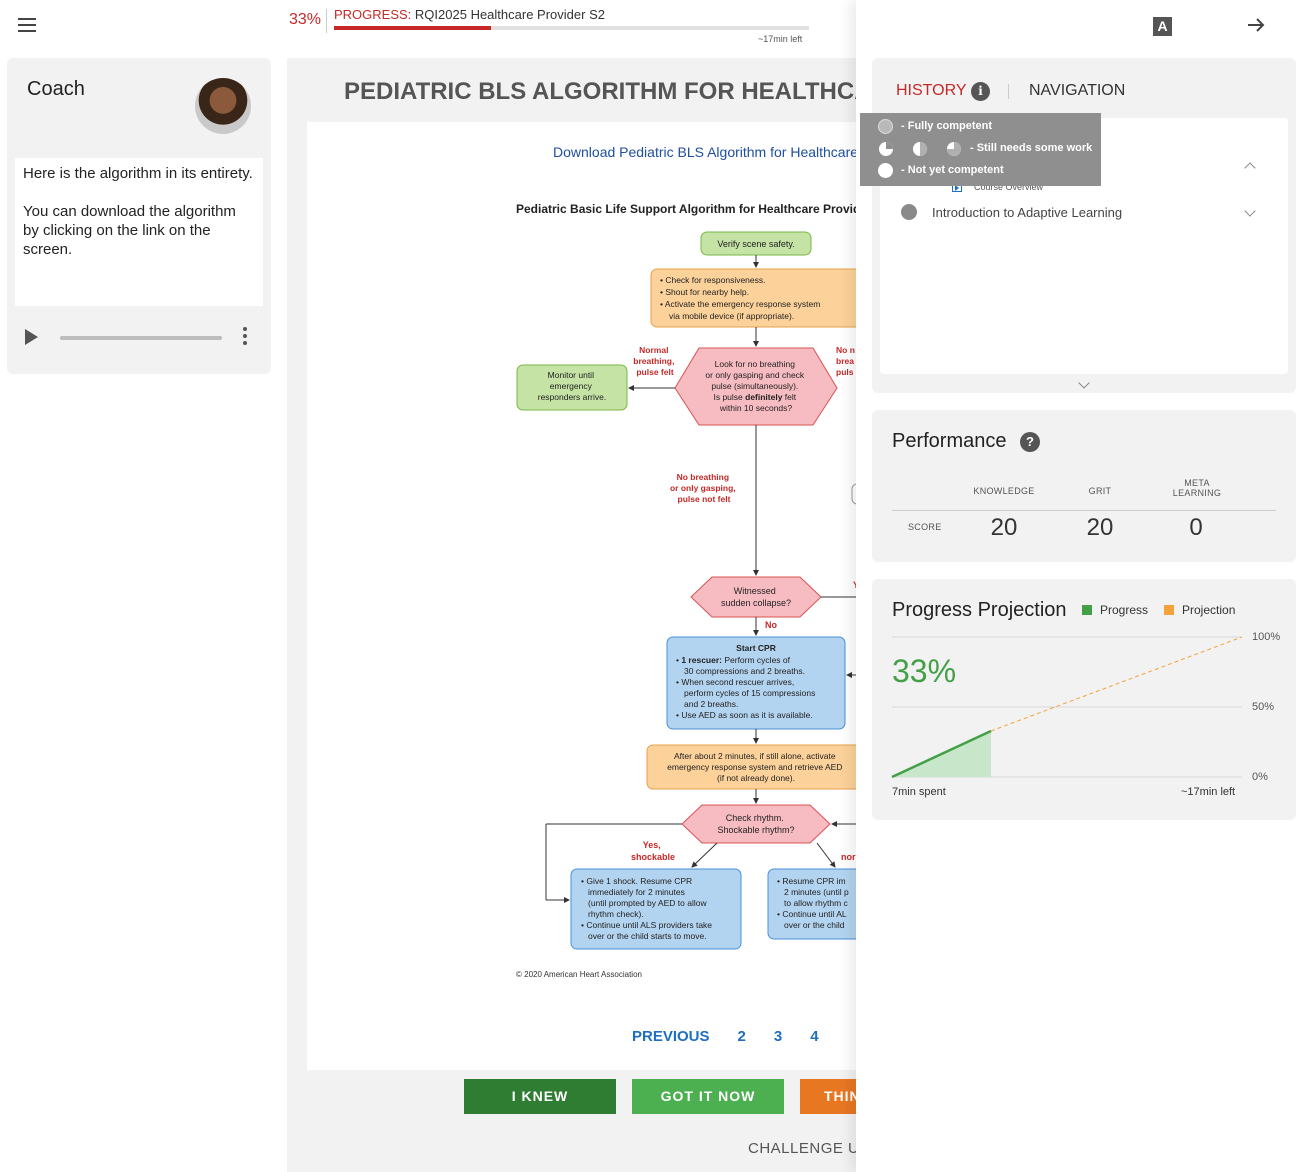 This screenshot has height=1172, width=1313. I want to click on score-knowledge: 20, so click(1004, 527).